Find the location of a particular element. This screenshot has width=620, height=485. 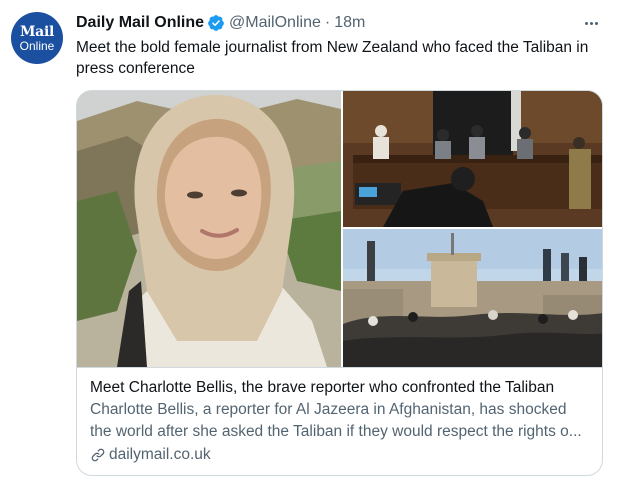

link-icon is located at coordinates (98, 455).